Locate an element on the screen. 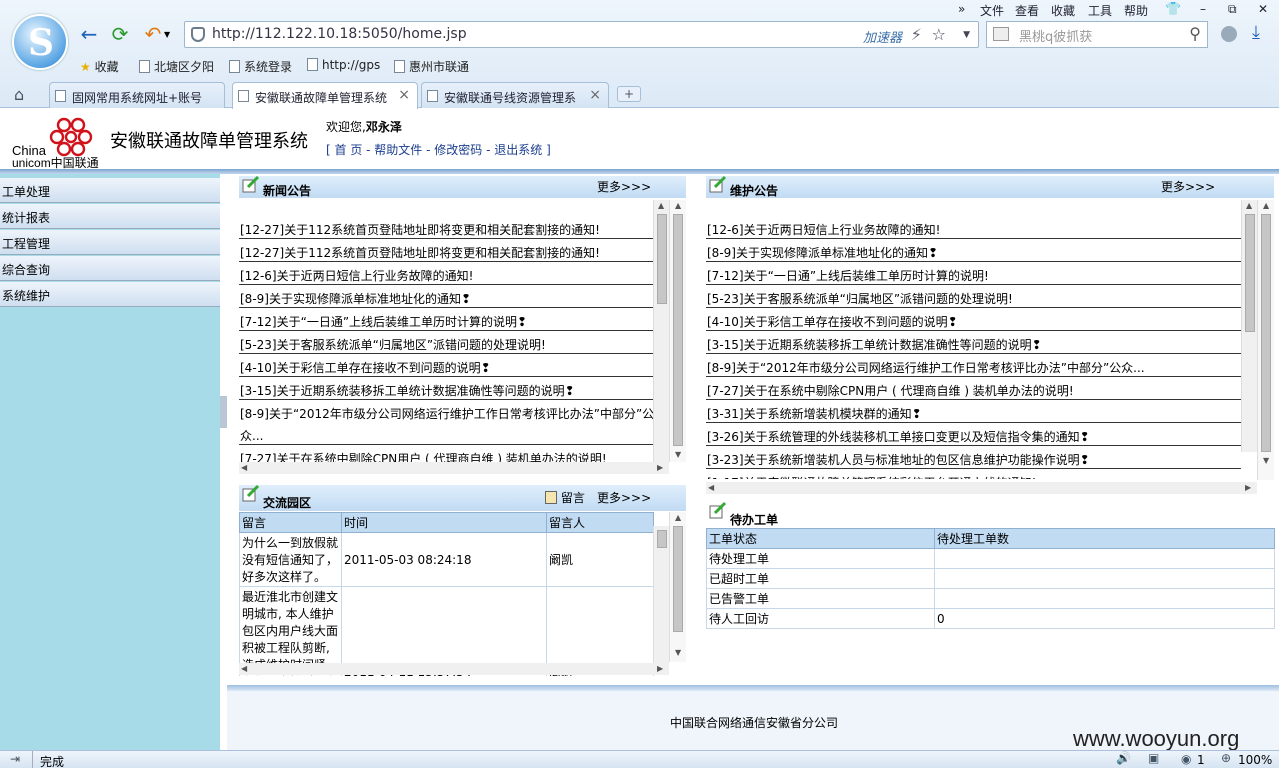 This screenshot has width=1279, height=768. sidebar-collapse-handle is located at coordinates (223, 412).